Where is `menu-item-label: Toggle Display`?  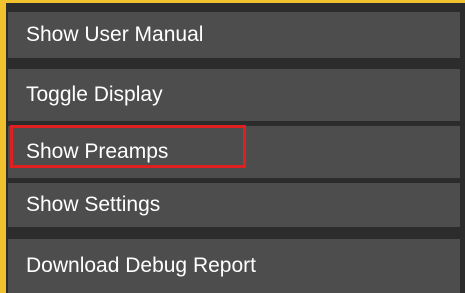
menu-item-label: Toggle Display is located at coordinates (94, 94).